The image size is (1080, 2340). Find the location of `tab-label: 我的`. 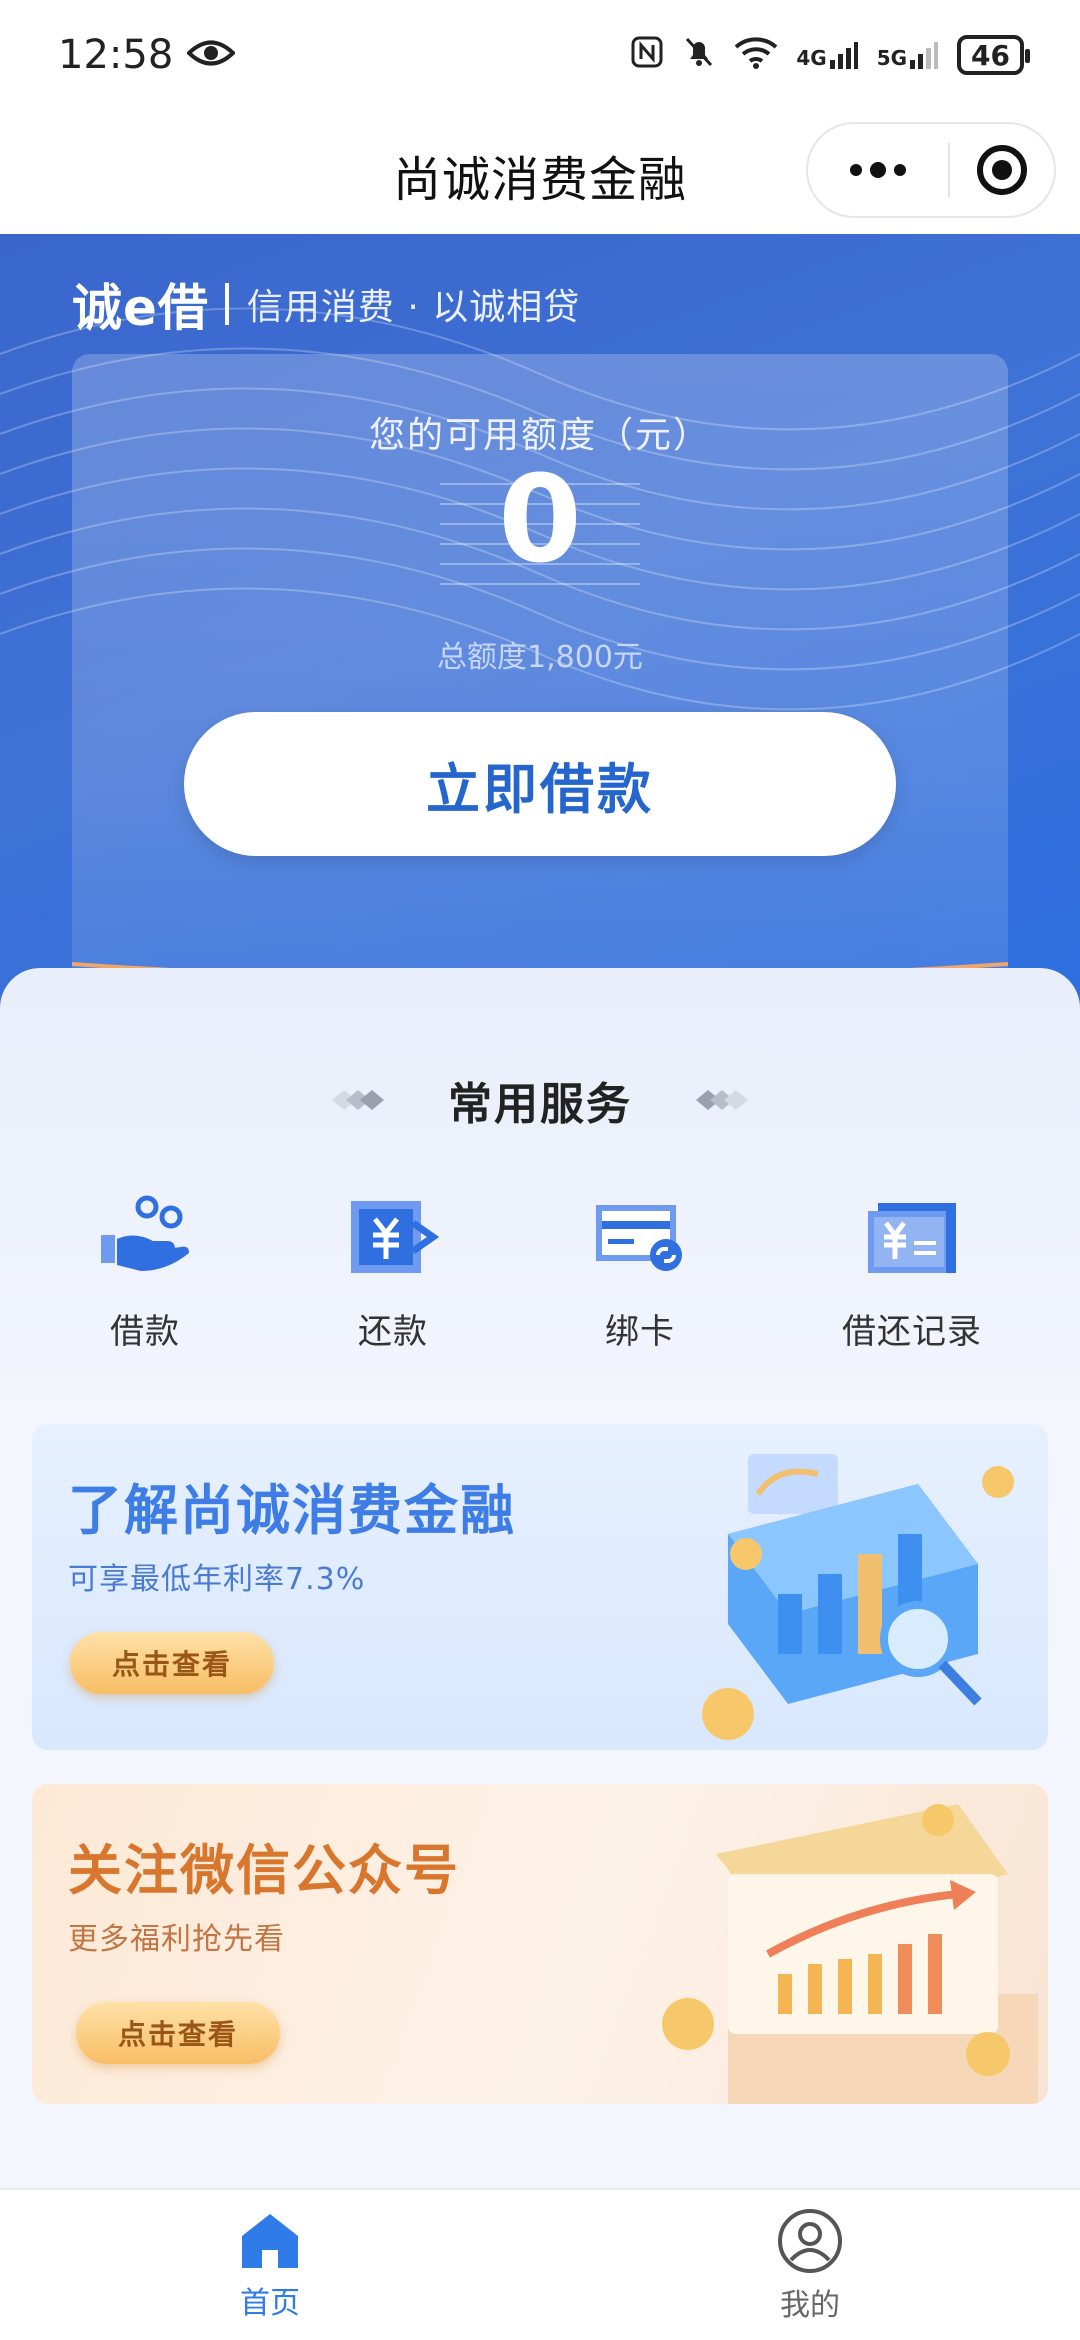

tab-label: 我的 is located at coordinates (810, 2305).